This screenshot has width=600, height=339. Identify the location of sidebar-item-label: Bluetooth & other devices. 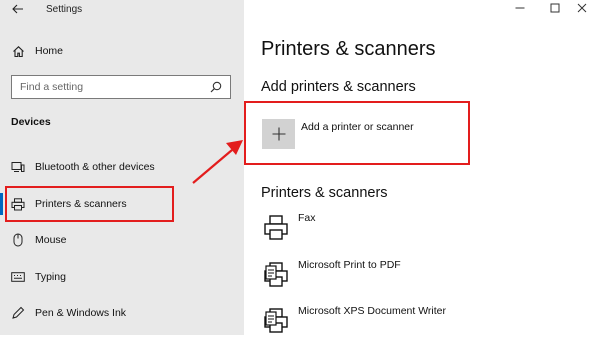
(95, 167).